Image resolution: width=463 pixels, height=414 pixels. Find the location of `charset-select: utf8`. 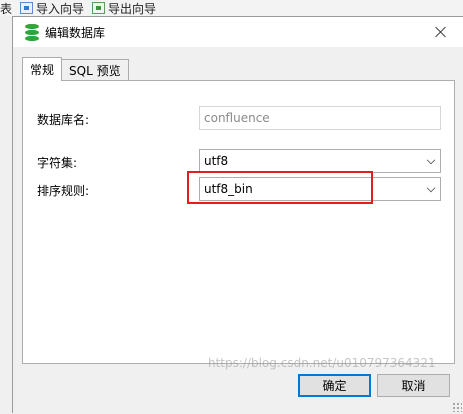

charset-select: utf8 is located at coordinates (320, 161).